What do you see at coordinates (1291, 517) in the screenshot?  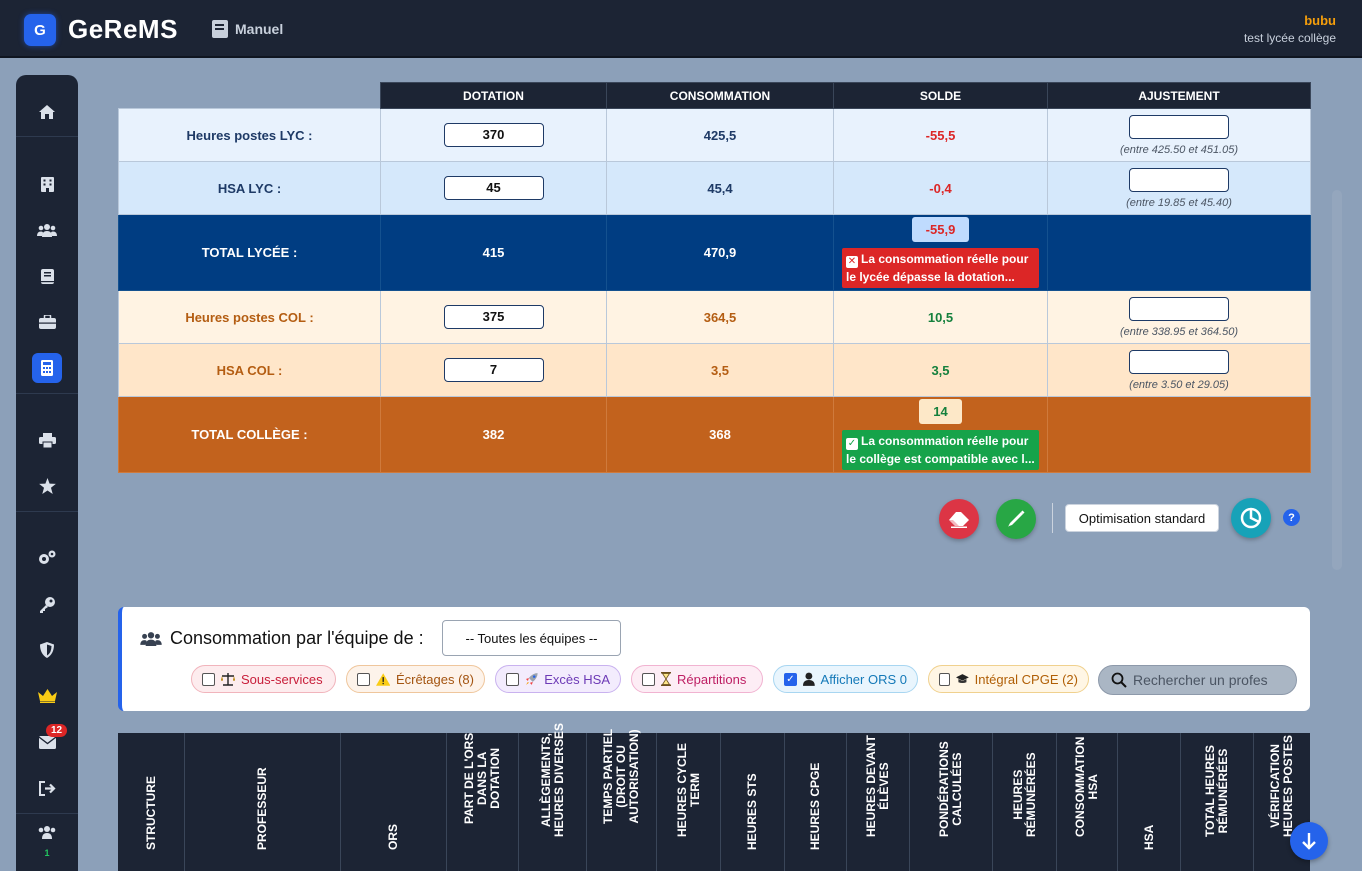 I see `help-icon: ?` at bounding box center [1291, 517].